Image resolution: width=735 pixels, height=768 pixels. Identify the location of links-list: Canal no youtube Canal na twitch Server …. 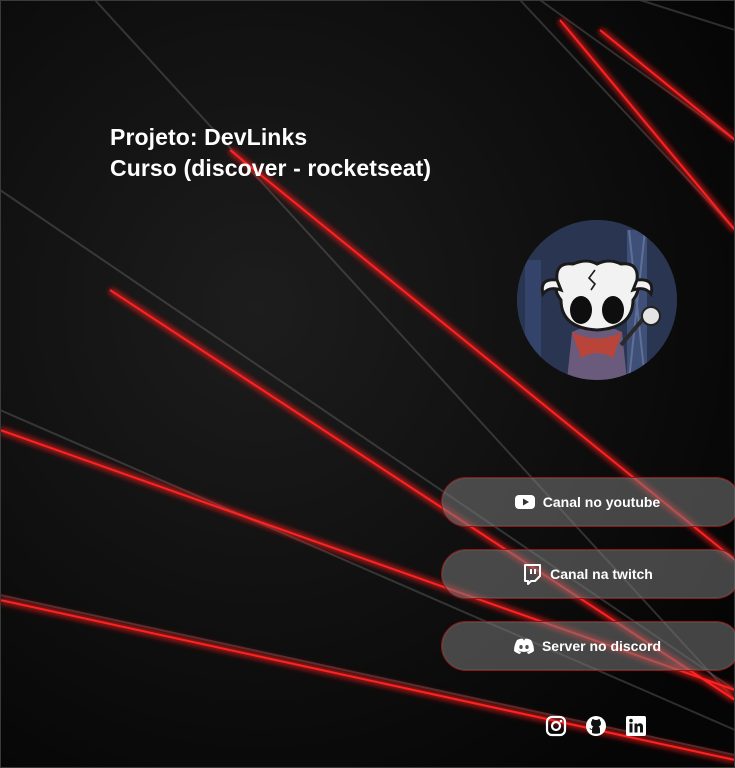
(588, 585).